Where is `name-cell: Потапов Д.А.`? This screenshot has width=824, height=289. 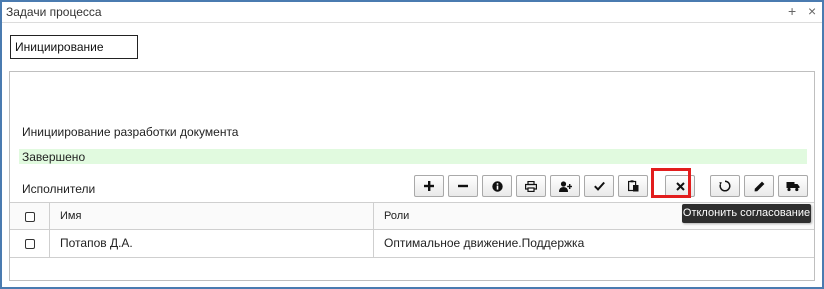 name-cell: Потапов Д.А. is located at coordinates (212, 243).